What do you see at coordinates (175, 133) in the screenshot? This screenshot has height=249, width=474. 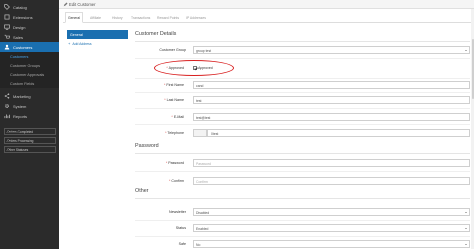 I see `telephone-label-text: Telephone` at bounding box center [175, 133].